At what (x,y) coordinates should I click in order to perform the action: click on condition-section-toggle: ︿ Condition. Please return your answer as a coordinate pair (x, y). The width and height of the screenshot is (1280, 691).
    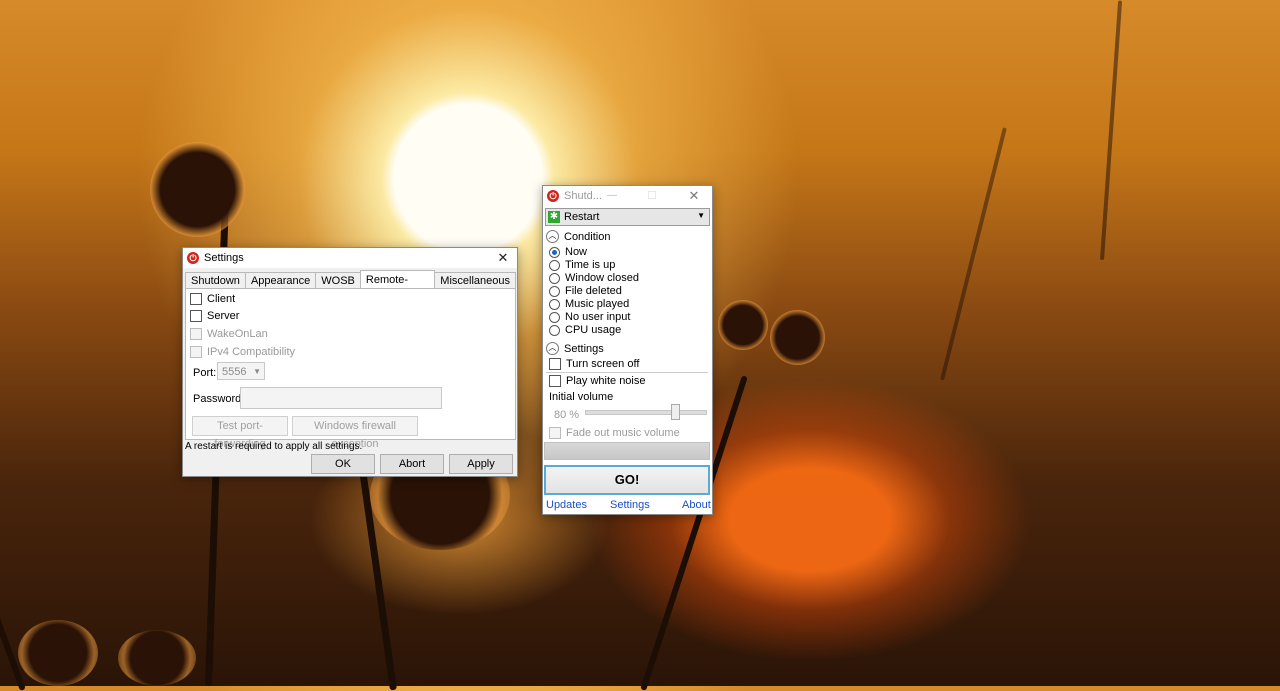
    Looking at the image, I should click on (578, 236).